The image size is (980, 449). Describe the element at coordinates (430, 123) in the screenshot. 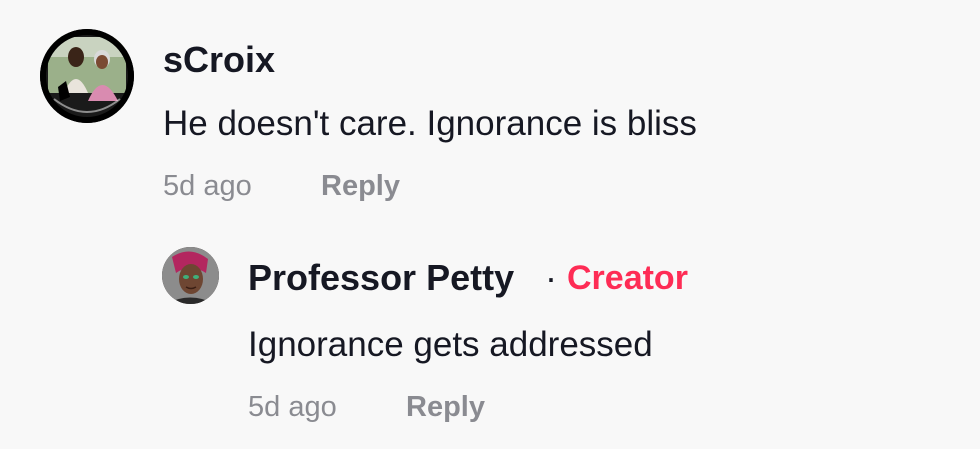

I see `comment-text: He doesn't care. Ignorance is bliss` at that location.